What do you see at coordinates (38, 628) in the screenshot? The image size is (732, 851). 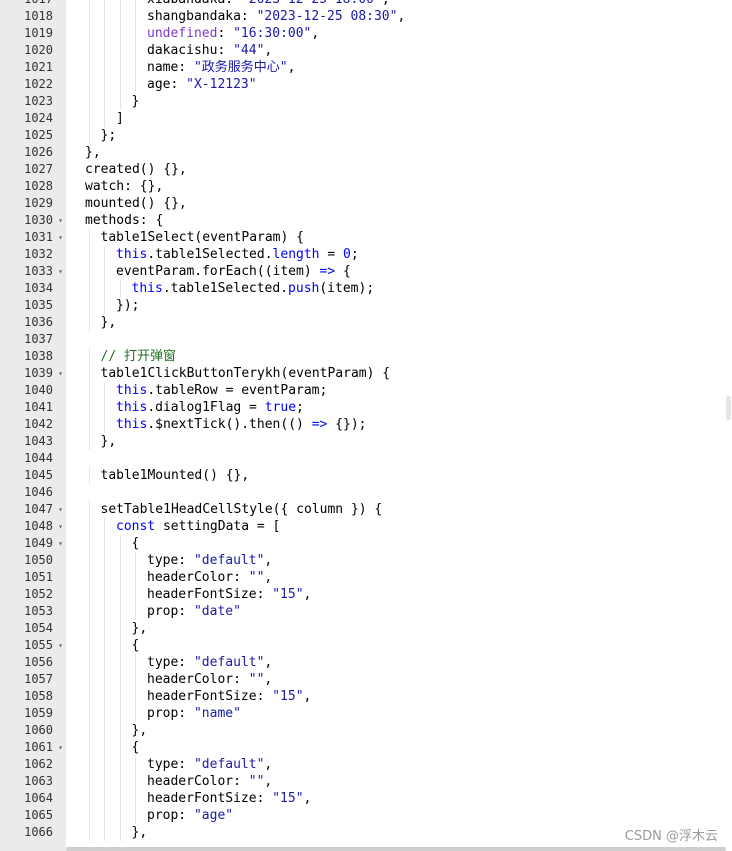 I see `line-number-text: 1054` at bounding box center [38, 628].